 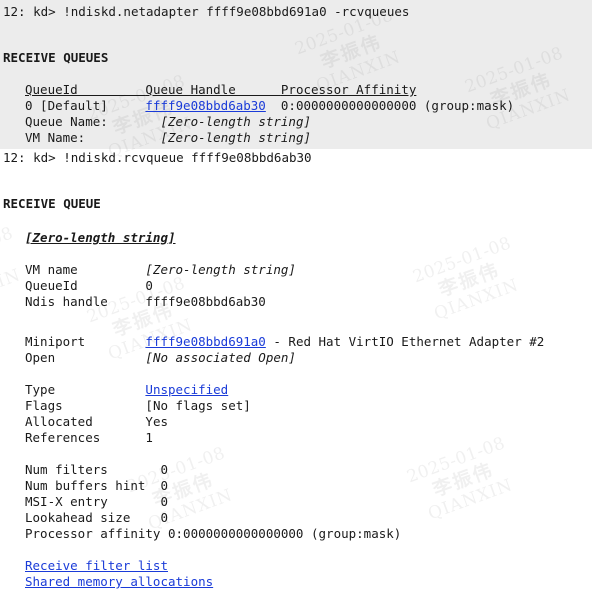 I want to click on receive-queue-heading: RECEIVE QUEUE, so click(x=52, y=203).